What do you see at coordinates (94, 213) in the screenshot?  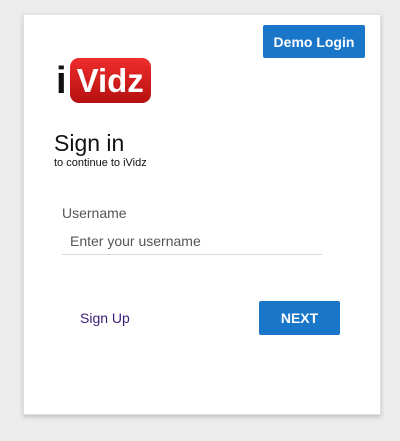 I see `username-label: Username` at bounding box center [94, 213].